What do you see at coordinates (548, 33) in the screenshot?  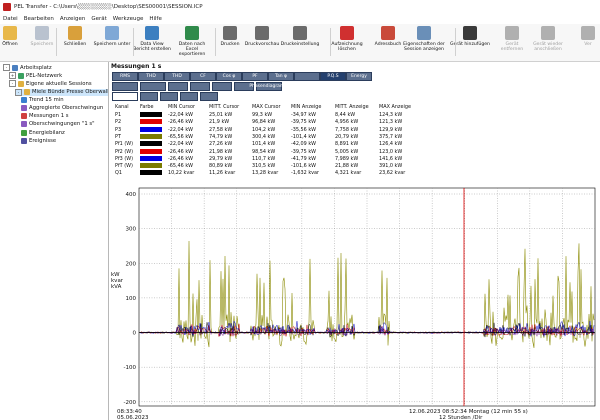 I see `reconnect-device-icon` at bounding box center [548, 33].